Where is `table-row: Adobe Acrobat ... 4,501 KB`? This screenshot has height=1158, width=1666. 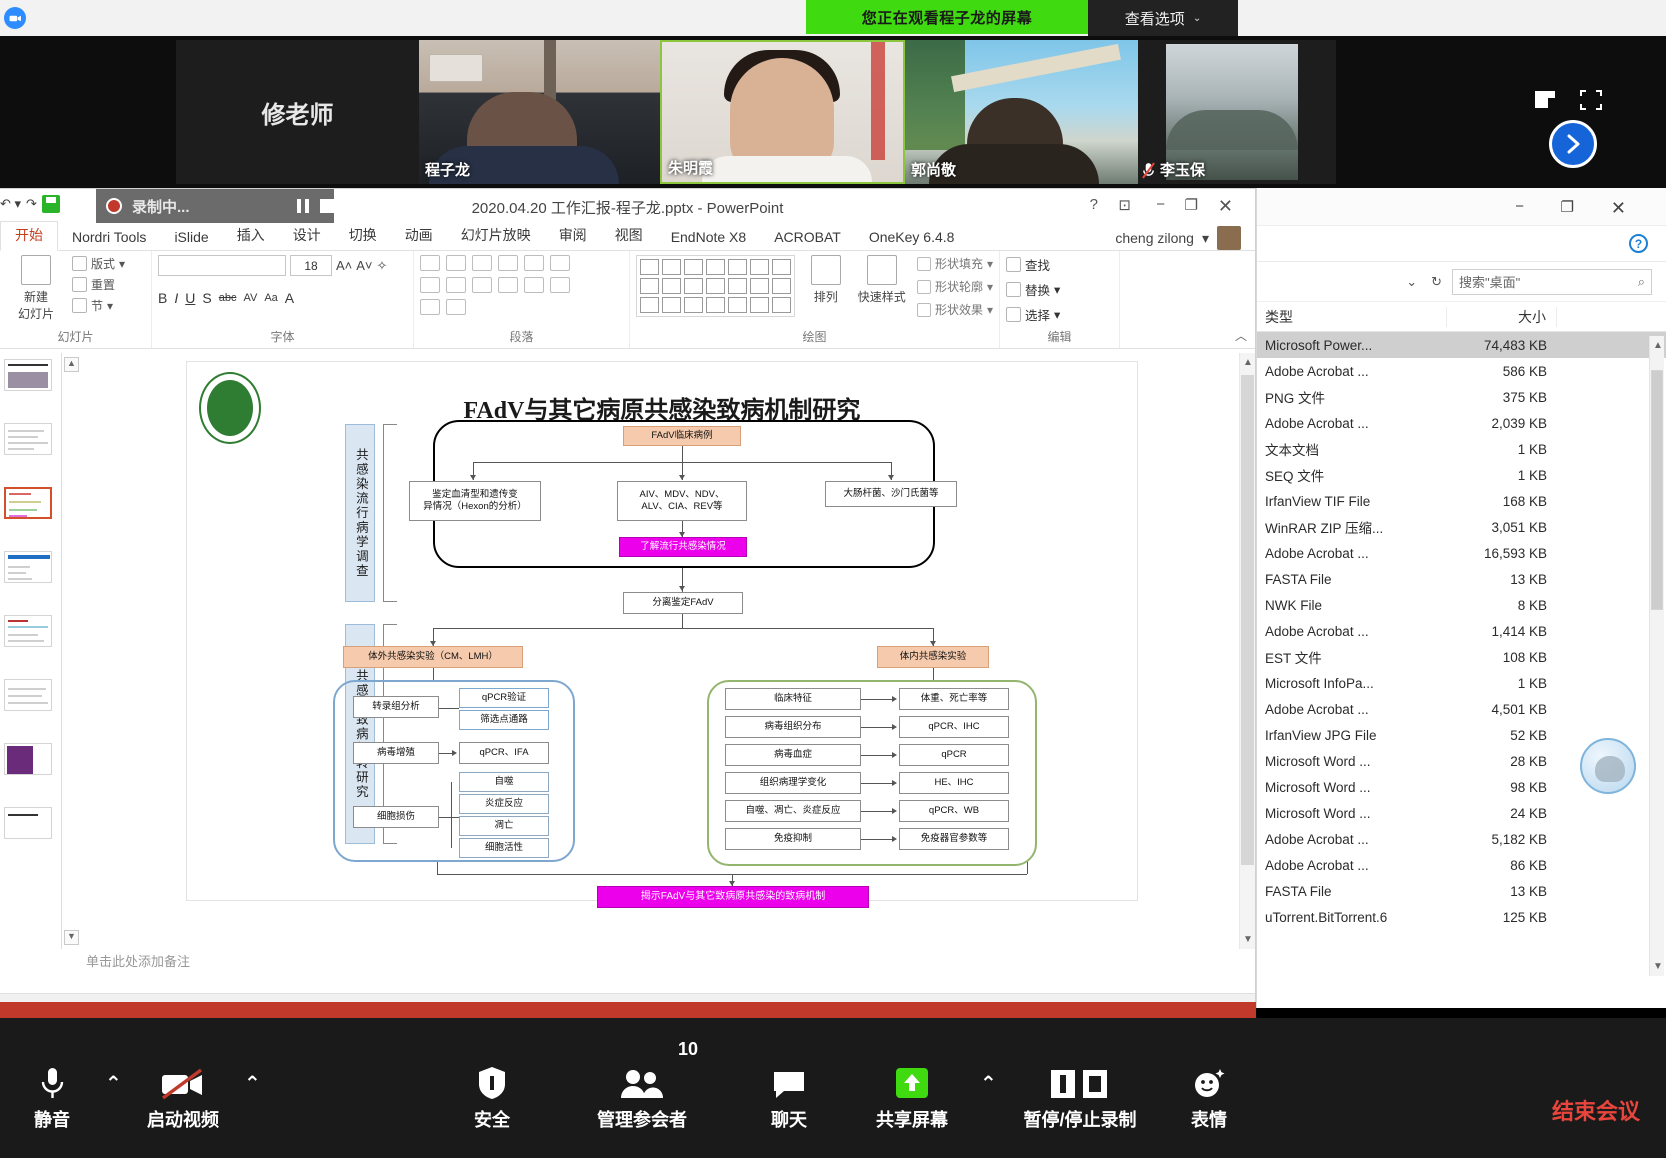
table-row: Adobe Acrobat ... 4,501 KB is located at coordinates (1461, 709).